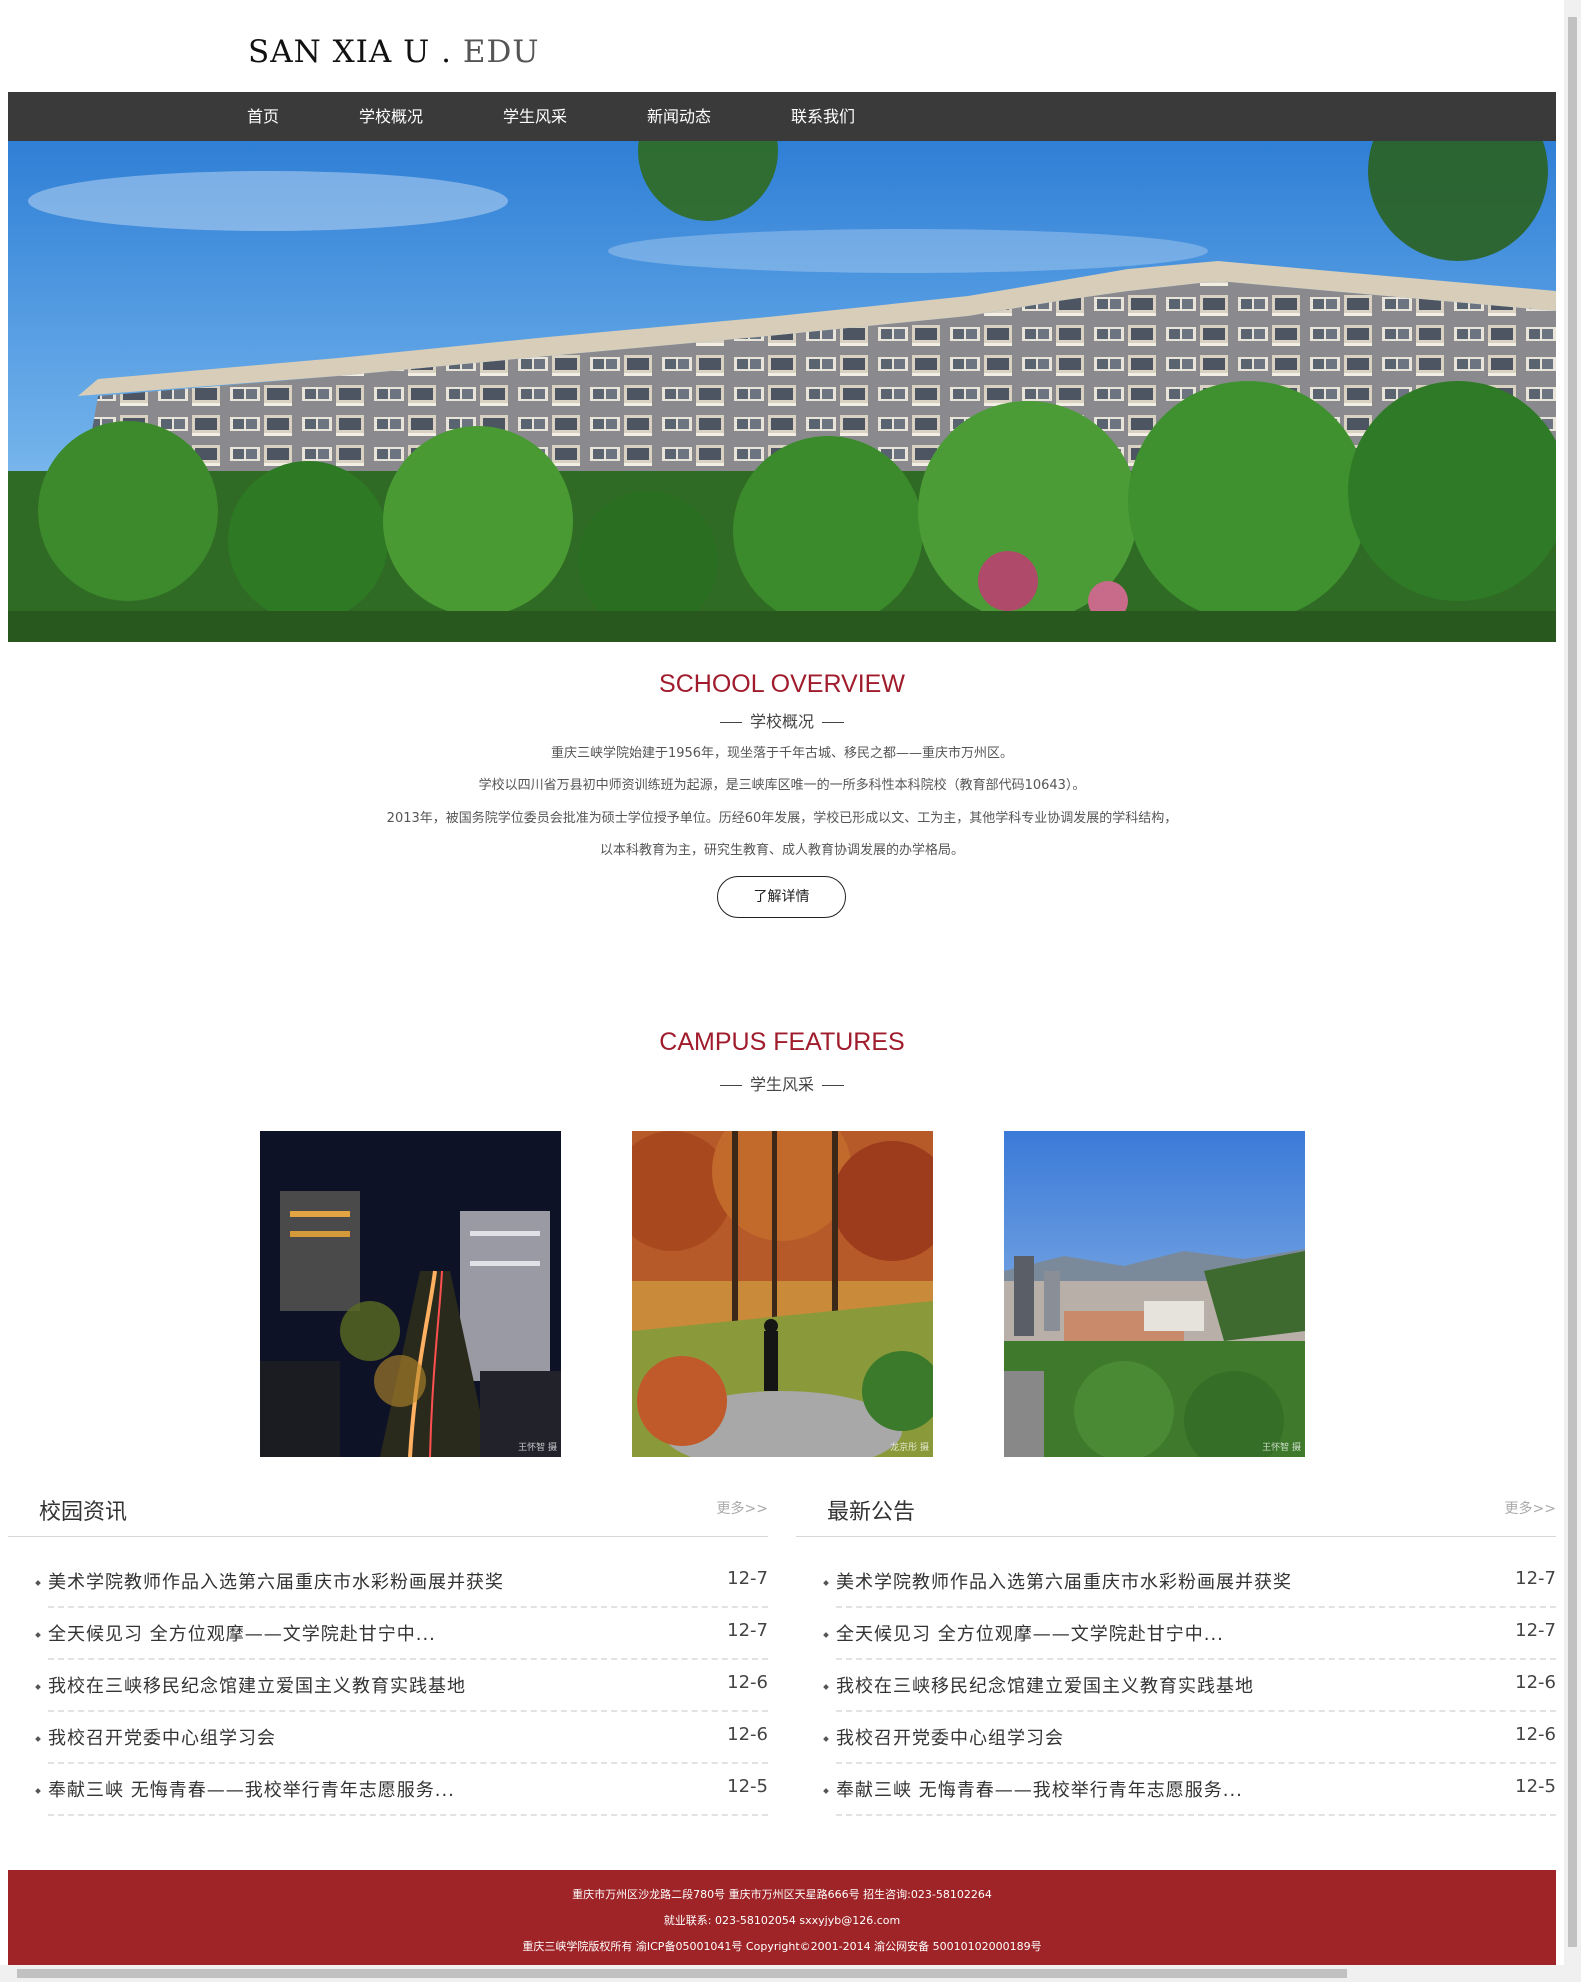  I want to click on campus-subtitle-text: 学生风采, so click(781, 1084).